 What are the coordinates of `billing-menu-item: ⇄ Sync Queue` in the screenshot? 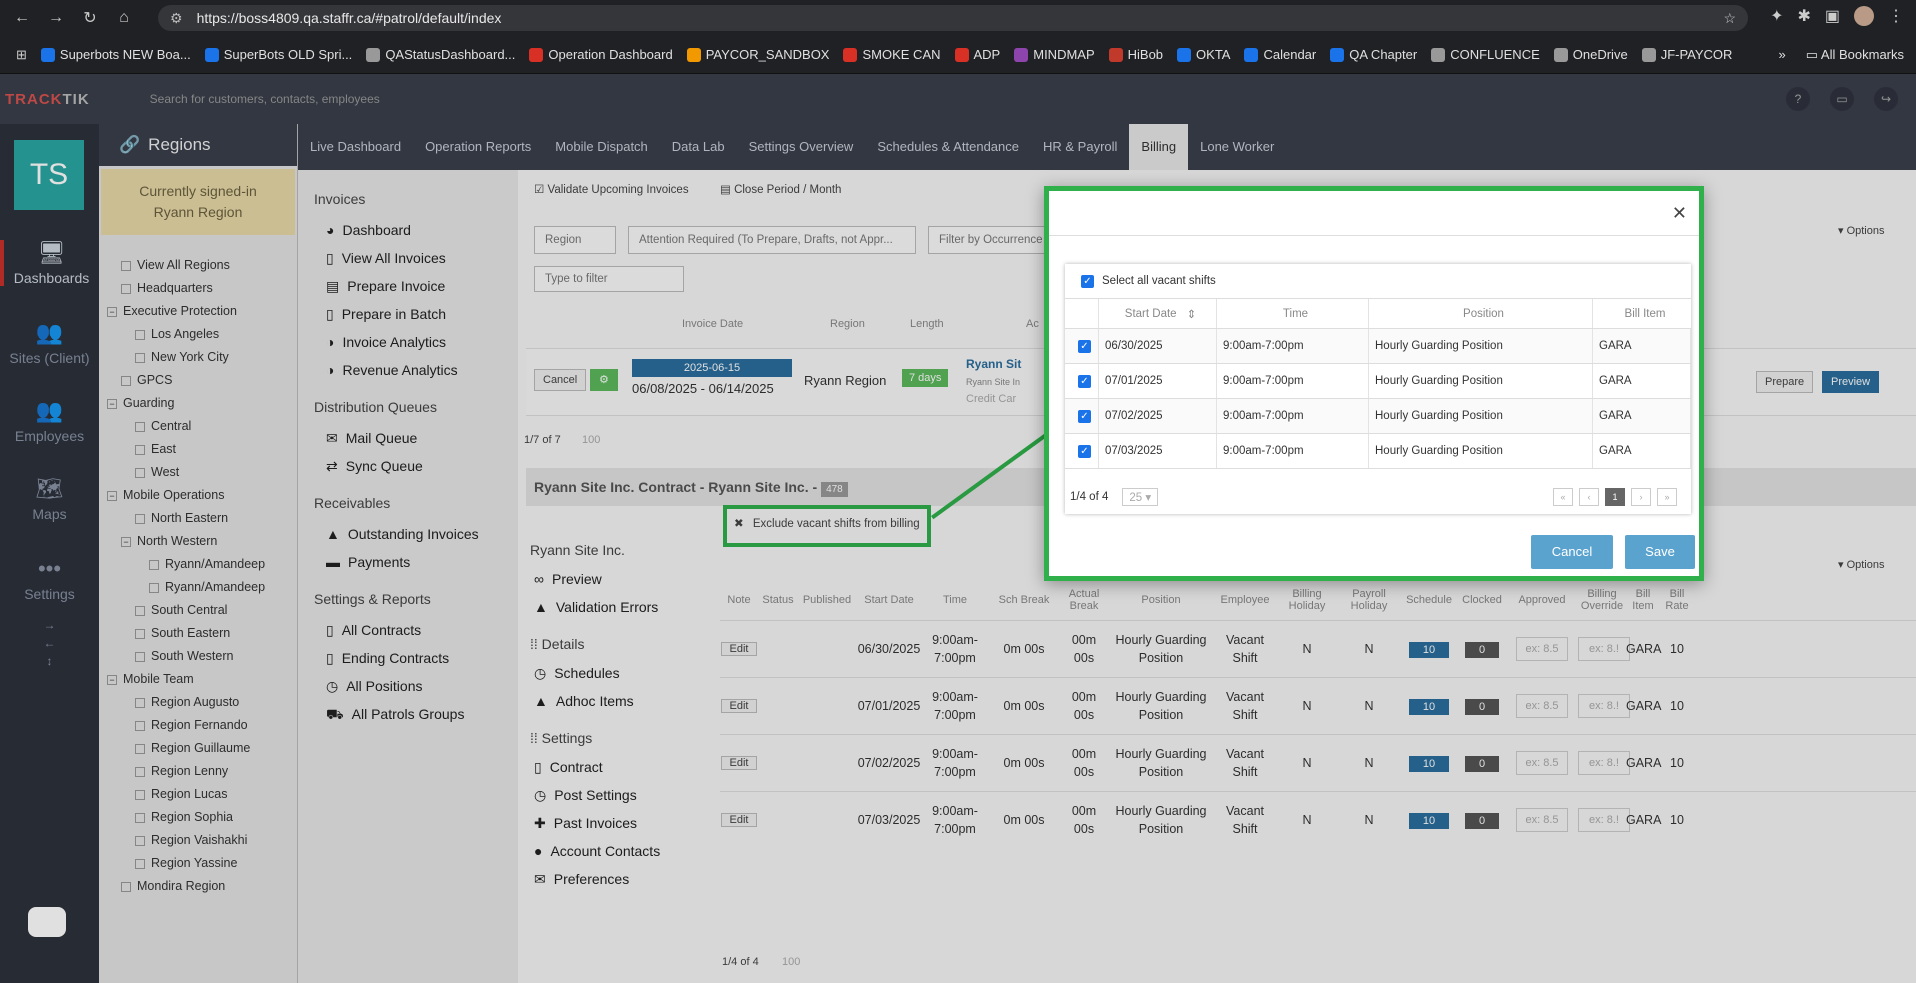 It's located at (422, 466).